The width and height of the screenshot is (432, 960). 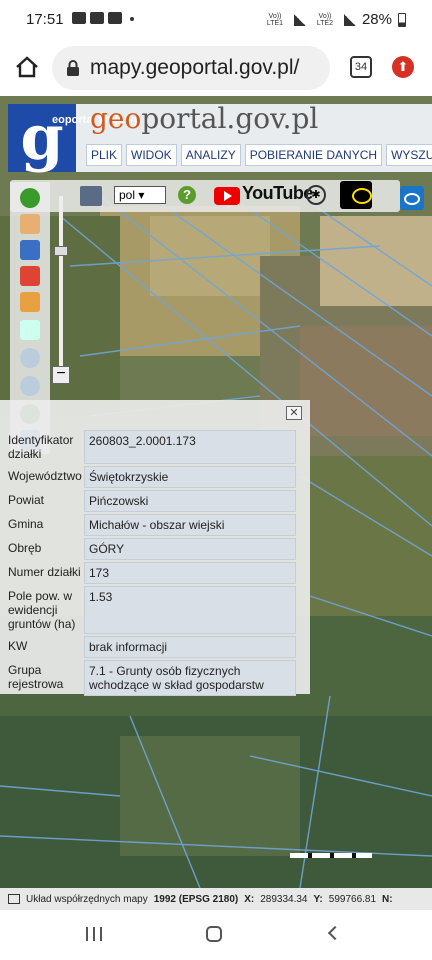 What do you see at coordinates (30, 198) in the screenshot?
I see `info-icon` at bounding box center [30, 198].